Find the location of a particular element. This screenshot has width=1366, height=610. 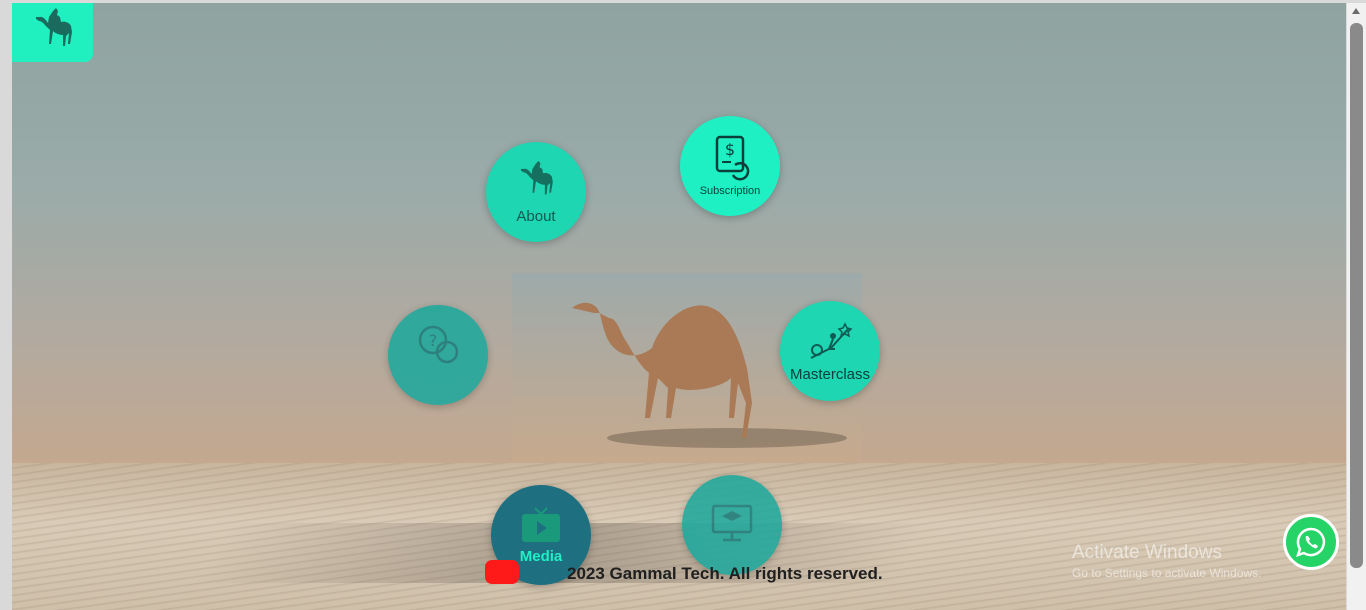

whatsapp-icon is located at coordinates (1311, 542).